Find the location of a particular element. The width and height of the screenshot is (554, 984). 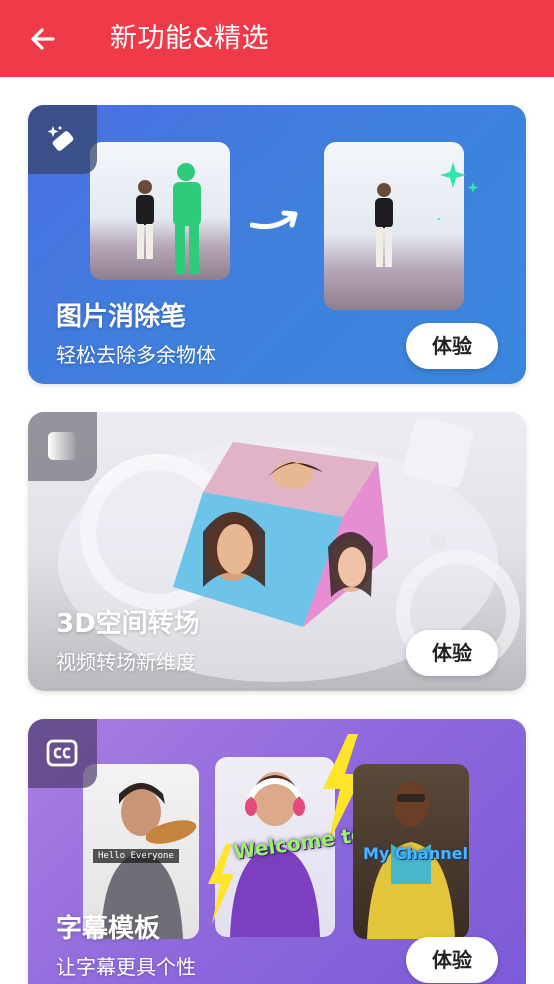

card-title: 图片消除笔 is located at coordinates (121, 317).